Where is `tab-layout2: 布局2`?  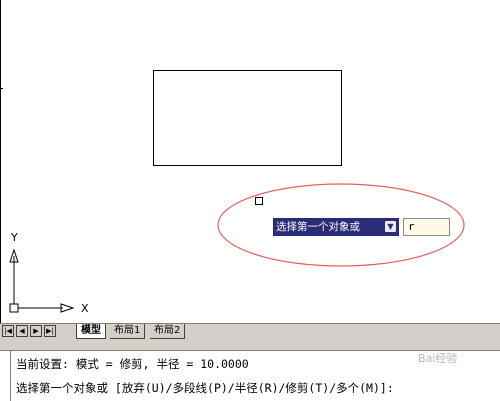
tab-layout2: 布局2 is located at coordinates (168, 331).